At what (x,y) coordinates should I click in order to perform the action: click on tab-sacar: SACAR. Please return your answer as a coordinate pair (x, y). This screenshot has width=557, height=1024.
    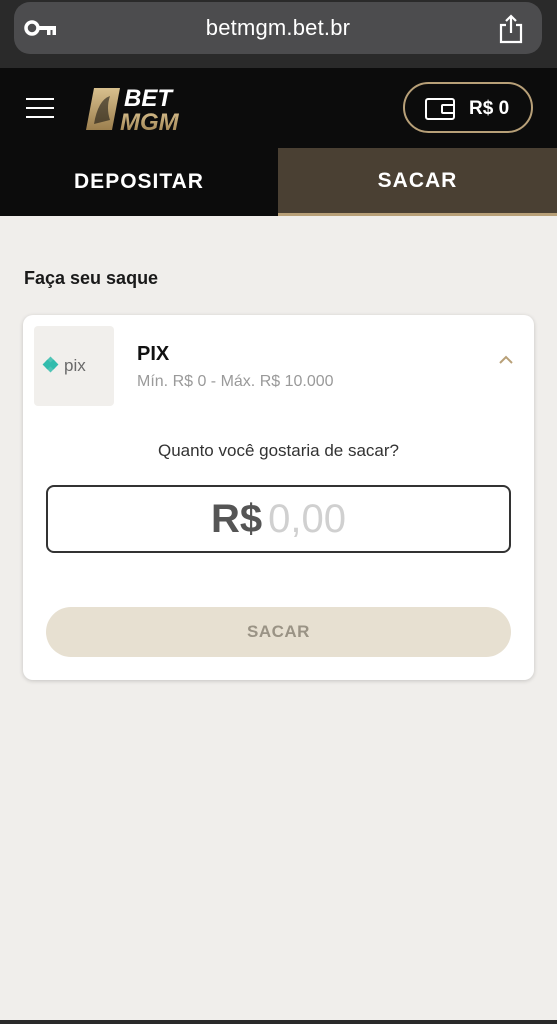
    Looking at the image, I should click on (417, 182).